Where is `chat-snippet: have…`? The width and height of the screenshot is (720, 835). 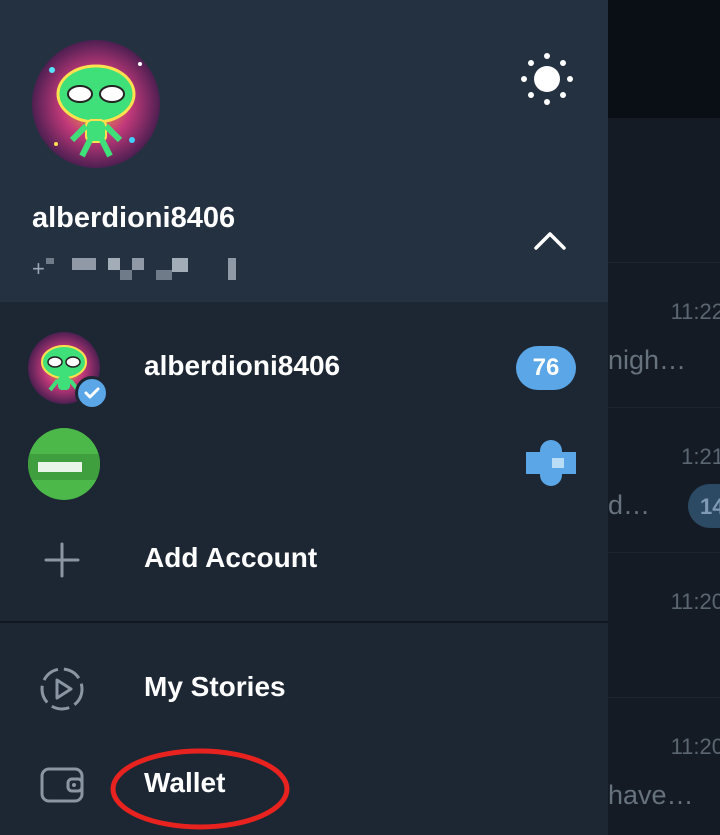 chat-snippet: have… is located at coordinates (651, 795).